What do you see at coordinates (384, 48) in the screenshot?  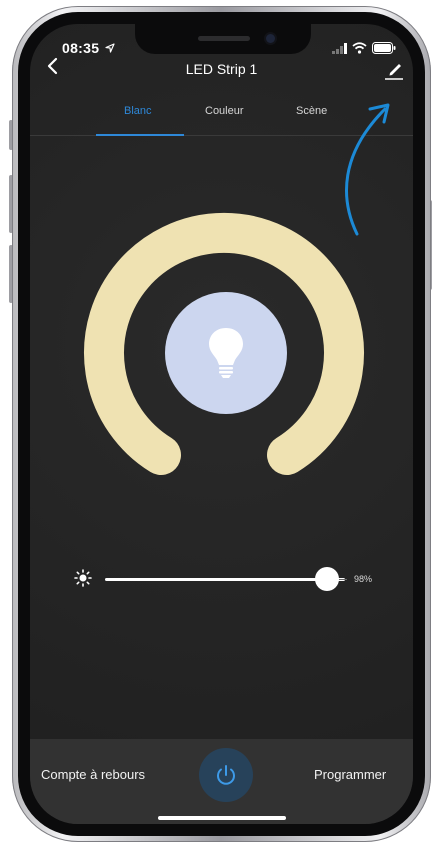 I see `battery-icon` at bounding box center [384, 48].